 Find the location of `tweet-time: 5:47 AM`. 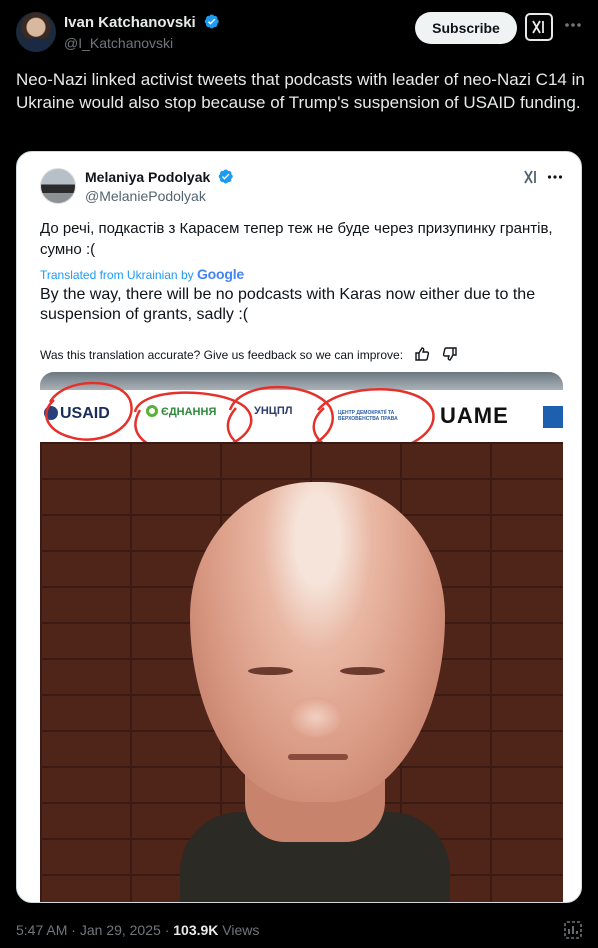

tweet-time: 5:47 AM is located at coordinates (41, 930).